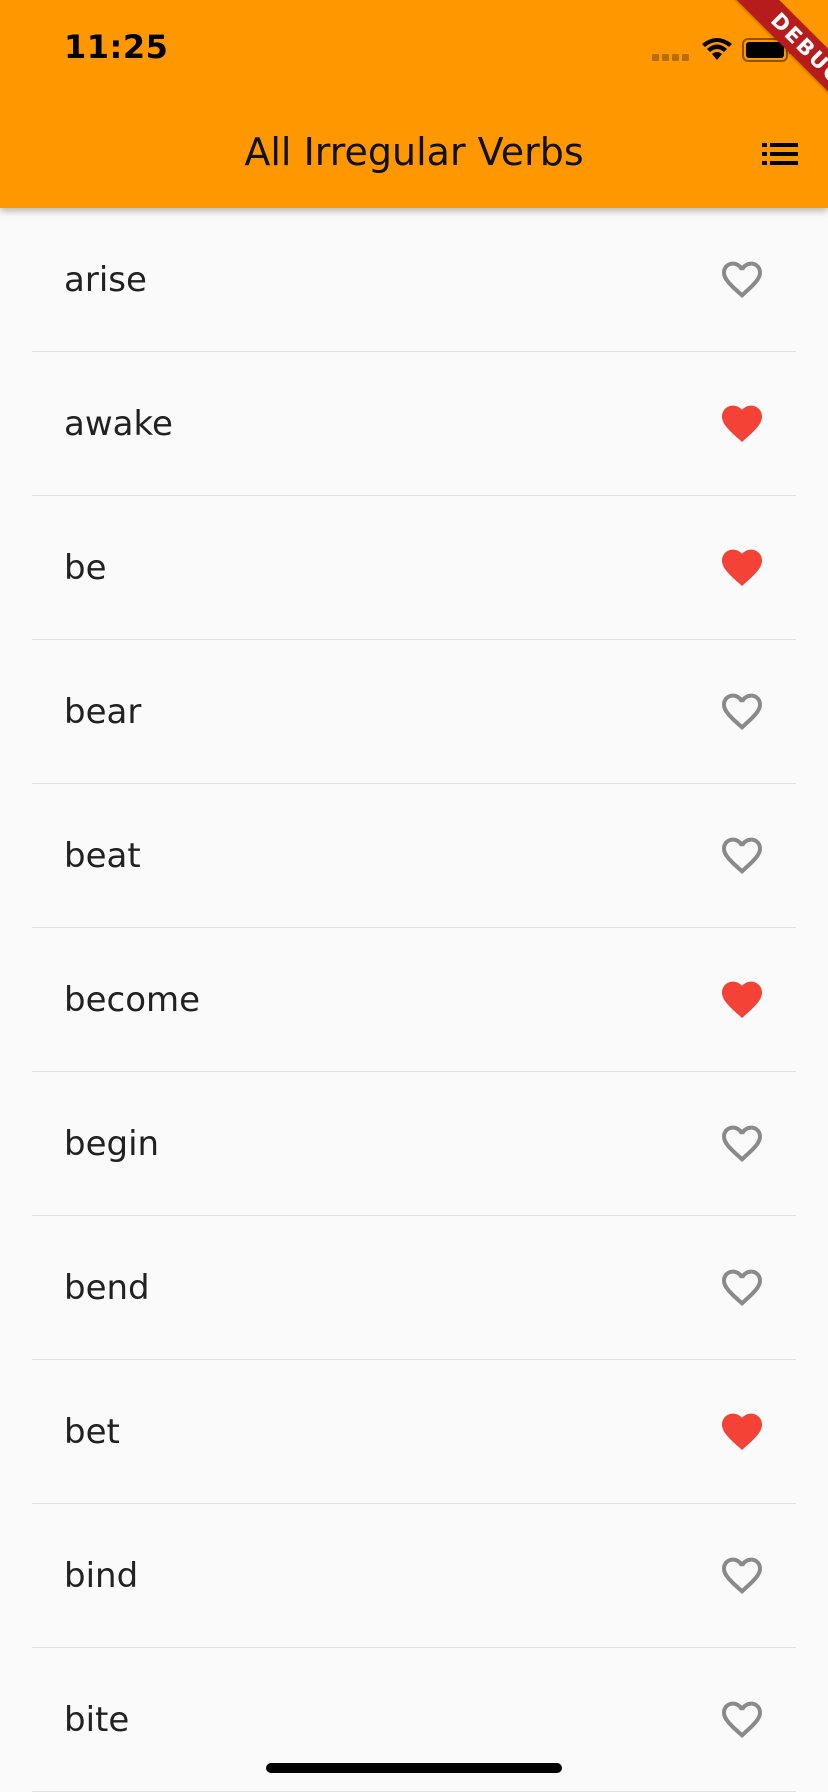  I want to click on home-indicator, so click(414, 1768).